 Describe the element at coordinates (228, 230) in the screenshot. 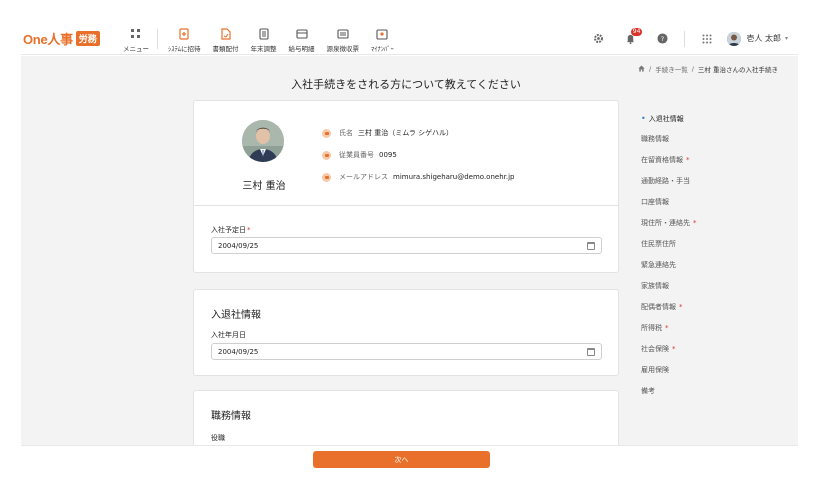

I see `join-date-label-text: 入社予定日` at that location.